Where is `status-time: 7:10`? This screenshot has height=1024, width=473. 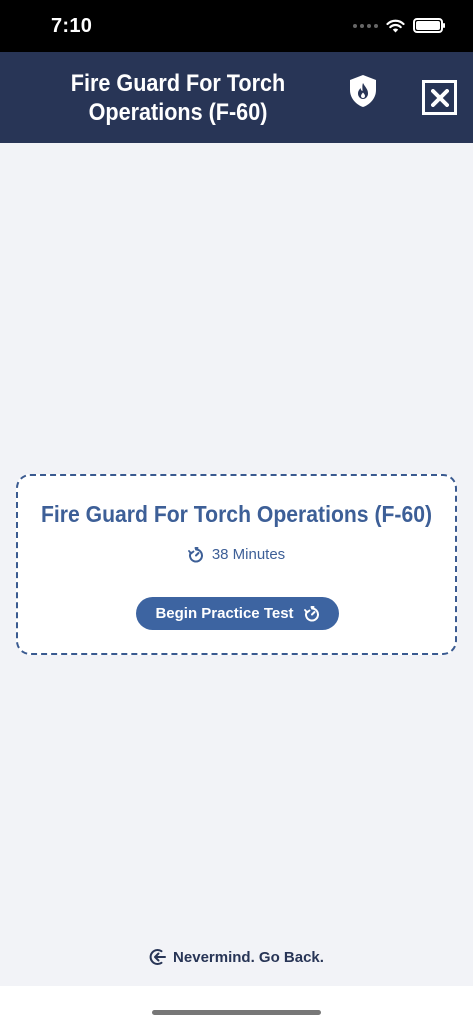 status-time: 7:10 is located at coordinates (72, 26).